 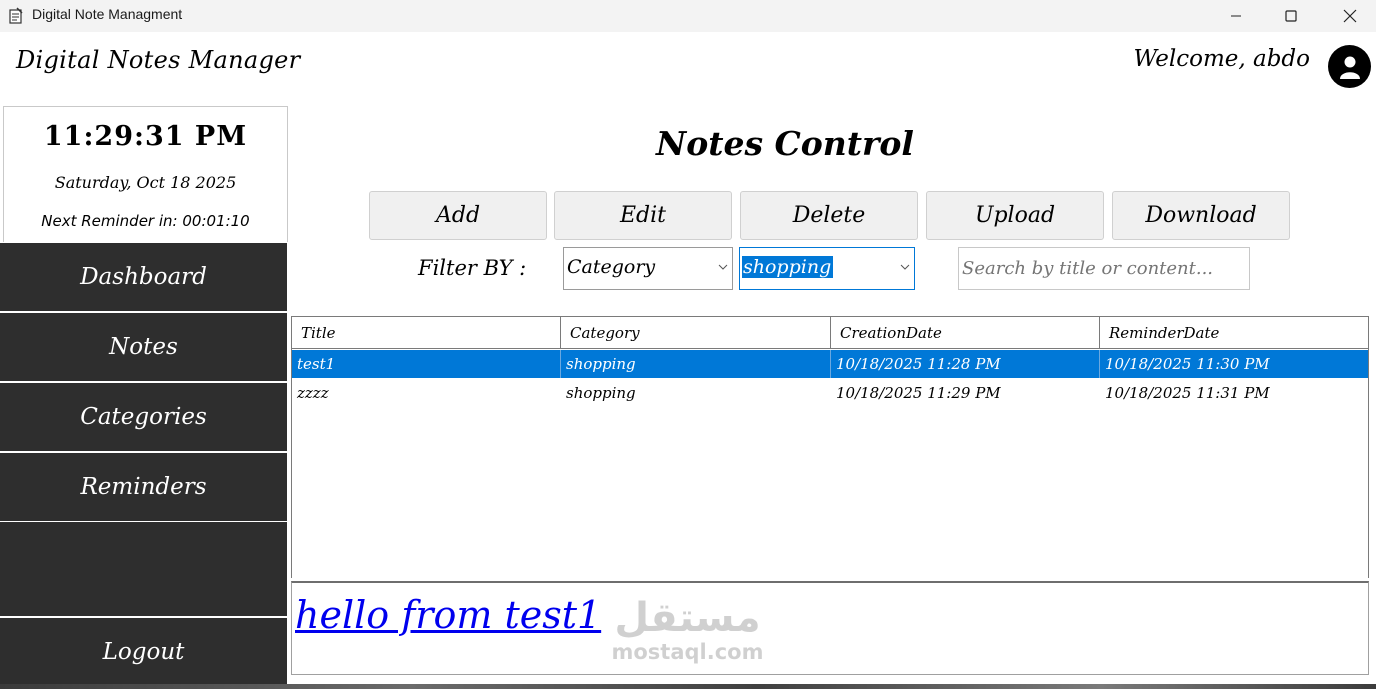 I want to click on watermark: مستقل mostaql.com, so click(x=687, y=636).